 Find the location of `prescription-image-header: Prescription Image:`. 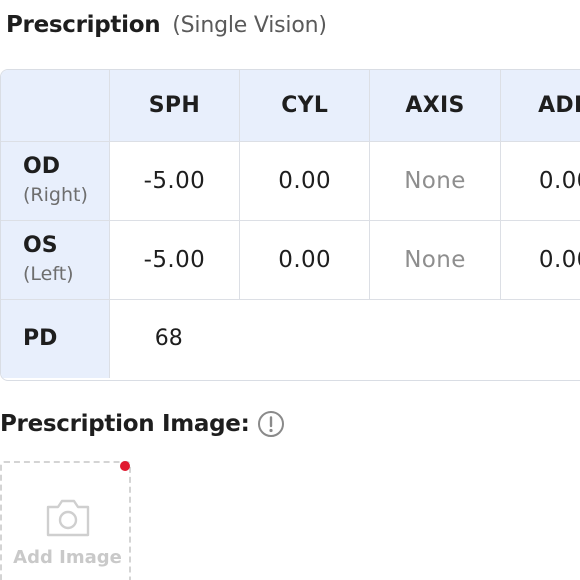

prescription-image-header: Prescription Image: is located at coordinates (142, 424).